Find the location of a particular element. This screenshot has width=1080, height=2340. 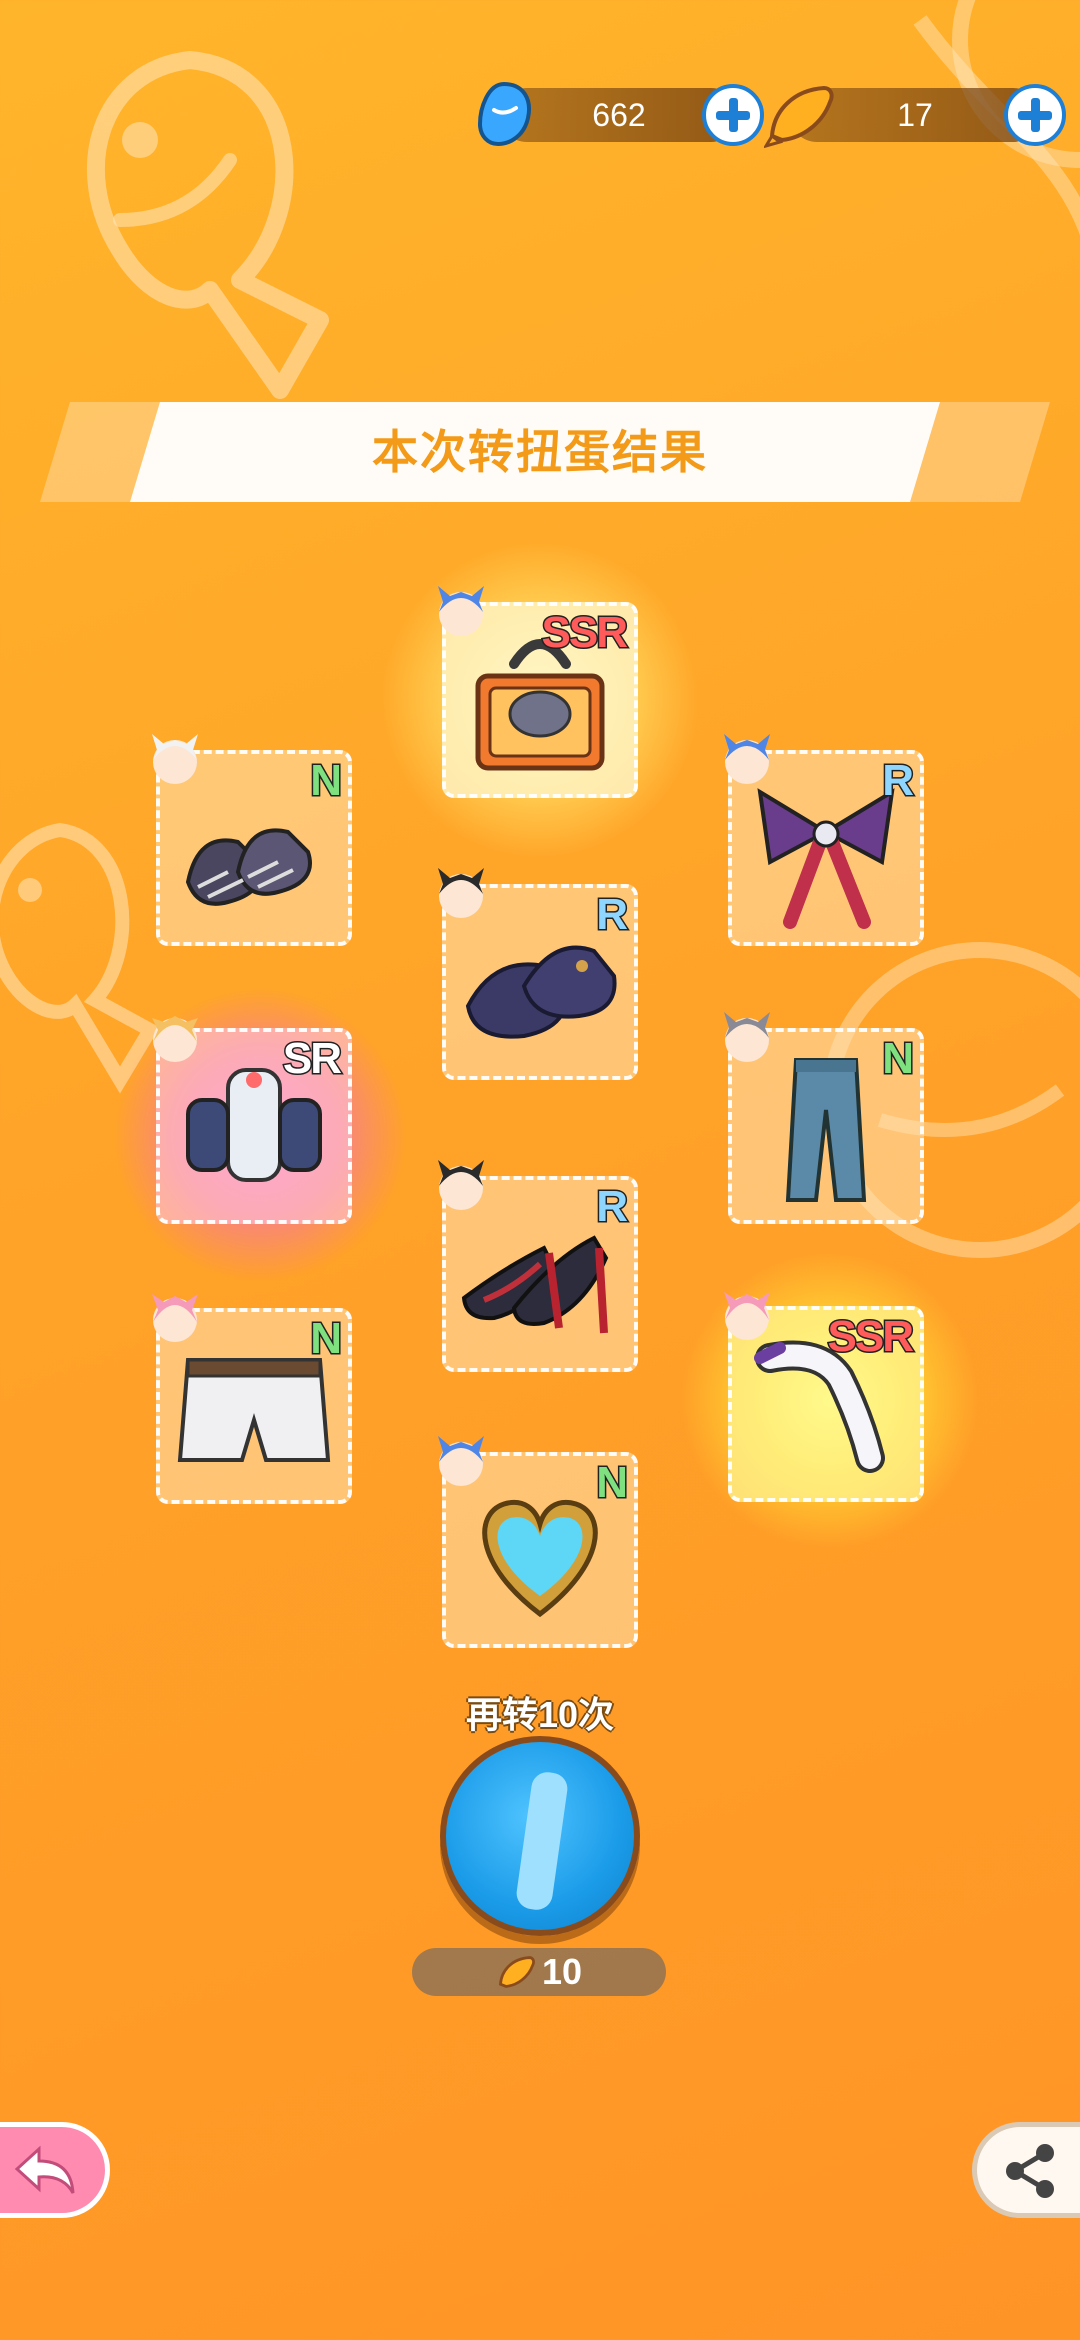

spin-again-button is located at coordinates (540, 1836).